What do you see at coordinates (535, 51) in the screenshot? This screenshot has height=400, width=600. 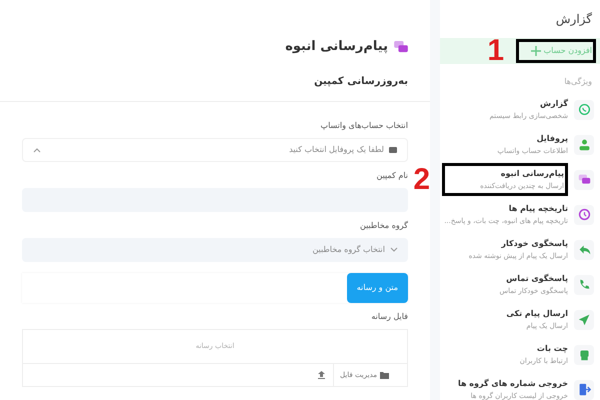 I see `plus-icon` at bounding box center [535, 51].